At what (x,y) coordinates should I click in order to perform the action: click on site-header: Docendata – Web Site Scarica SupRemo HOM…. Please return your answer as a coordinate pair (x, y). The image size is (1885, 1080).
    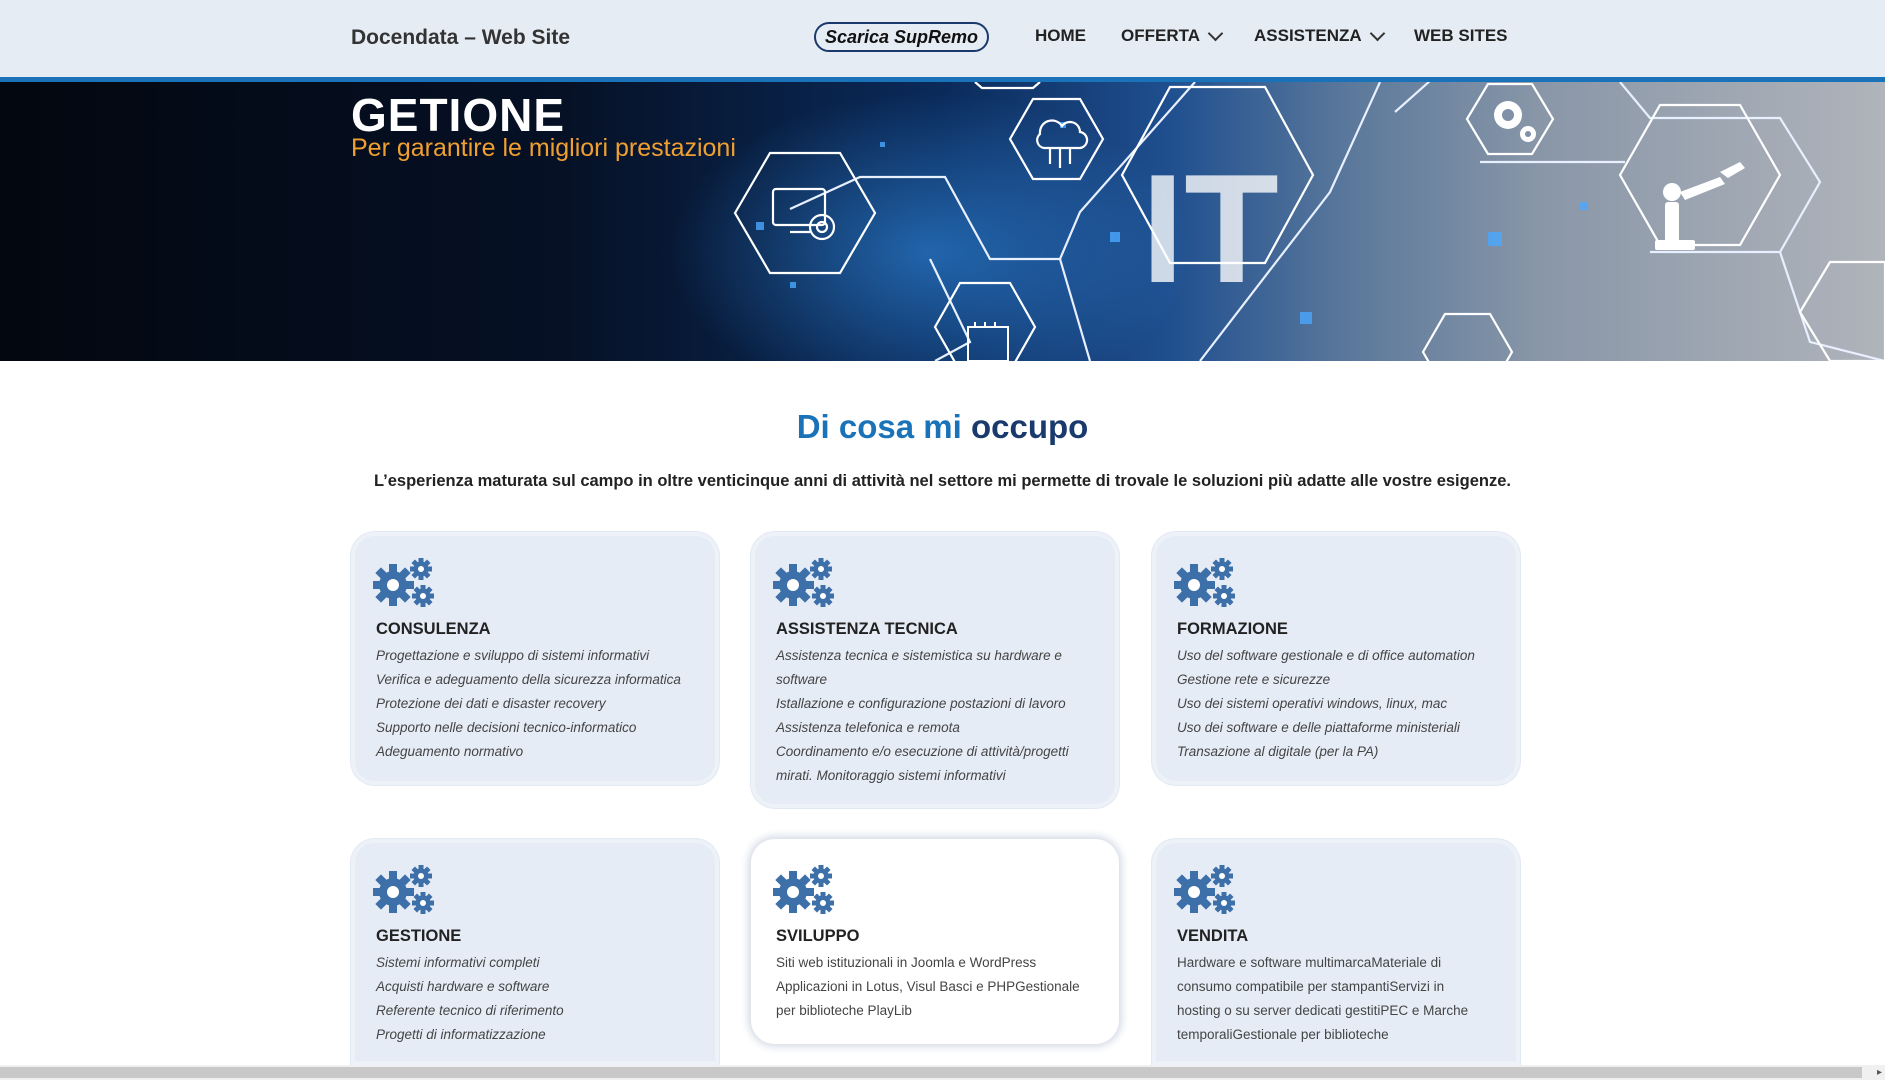
    Looking at the image, I should click on (942, 41).